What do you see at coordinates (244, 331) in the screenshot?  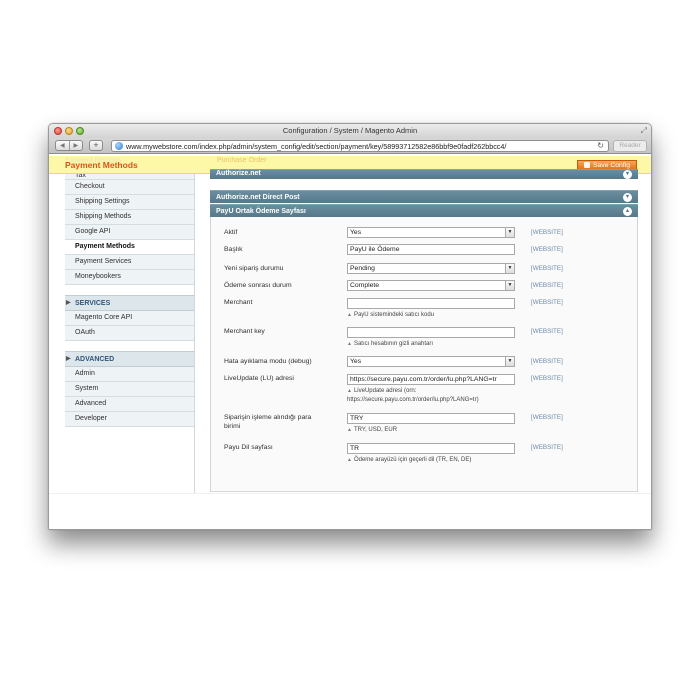 I see `field-label: Merchant key` at bounding box center [244, 331].